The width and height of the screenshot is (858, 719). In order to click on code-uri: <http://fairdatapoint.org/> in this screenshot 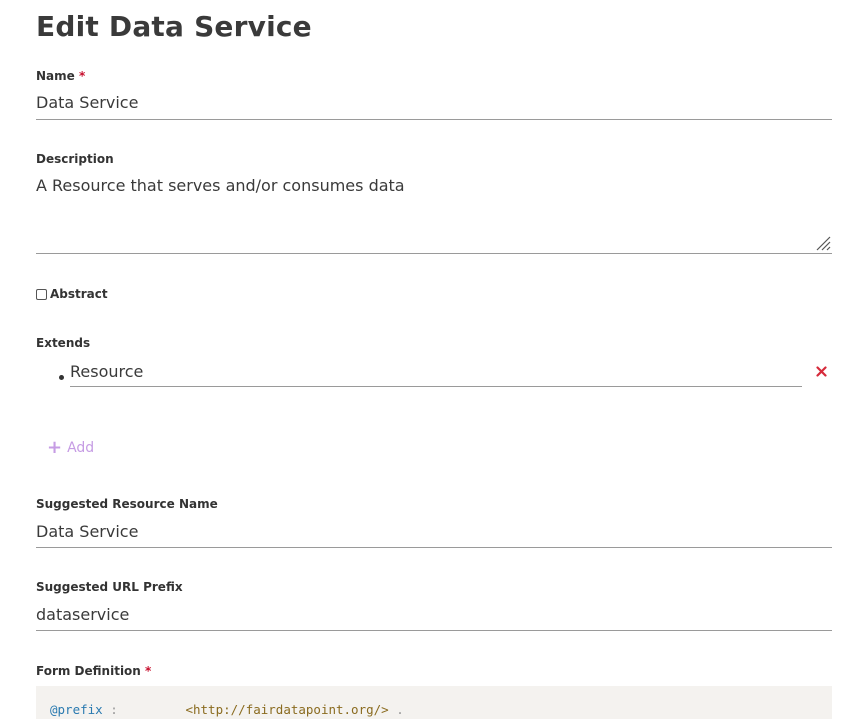, I will do `click(287, 709)`.